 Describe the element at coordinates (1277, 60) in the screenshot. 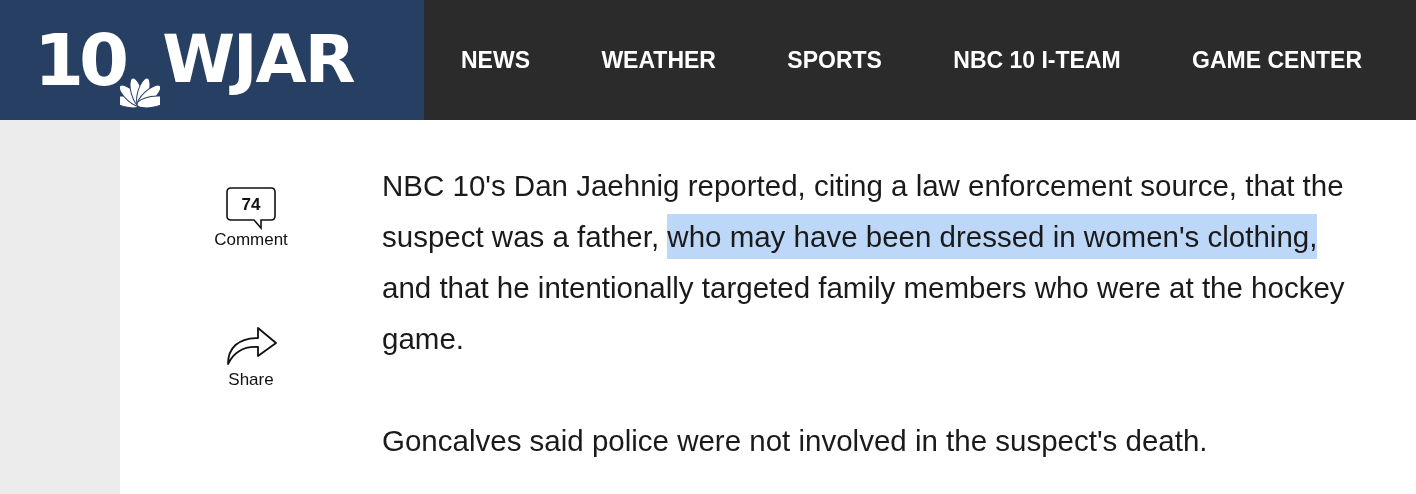

I see `nav-link: GAME CENTER` at that location.